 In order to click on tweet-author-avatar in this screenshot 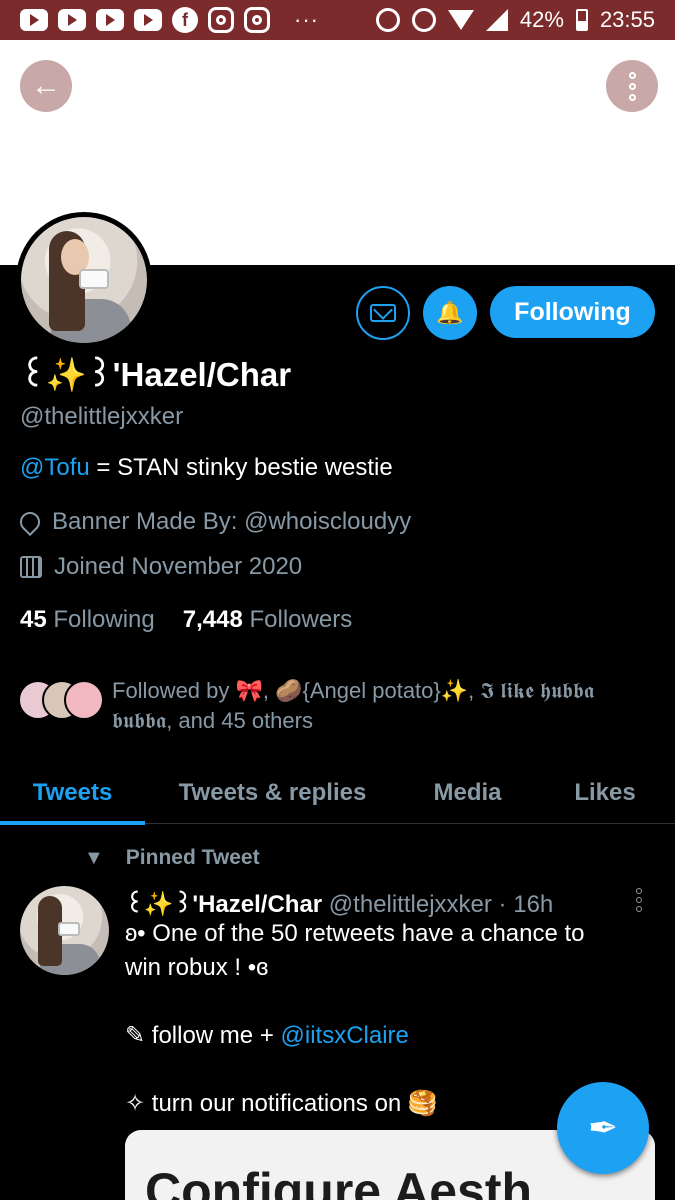, I will do `click(64, 930)`.